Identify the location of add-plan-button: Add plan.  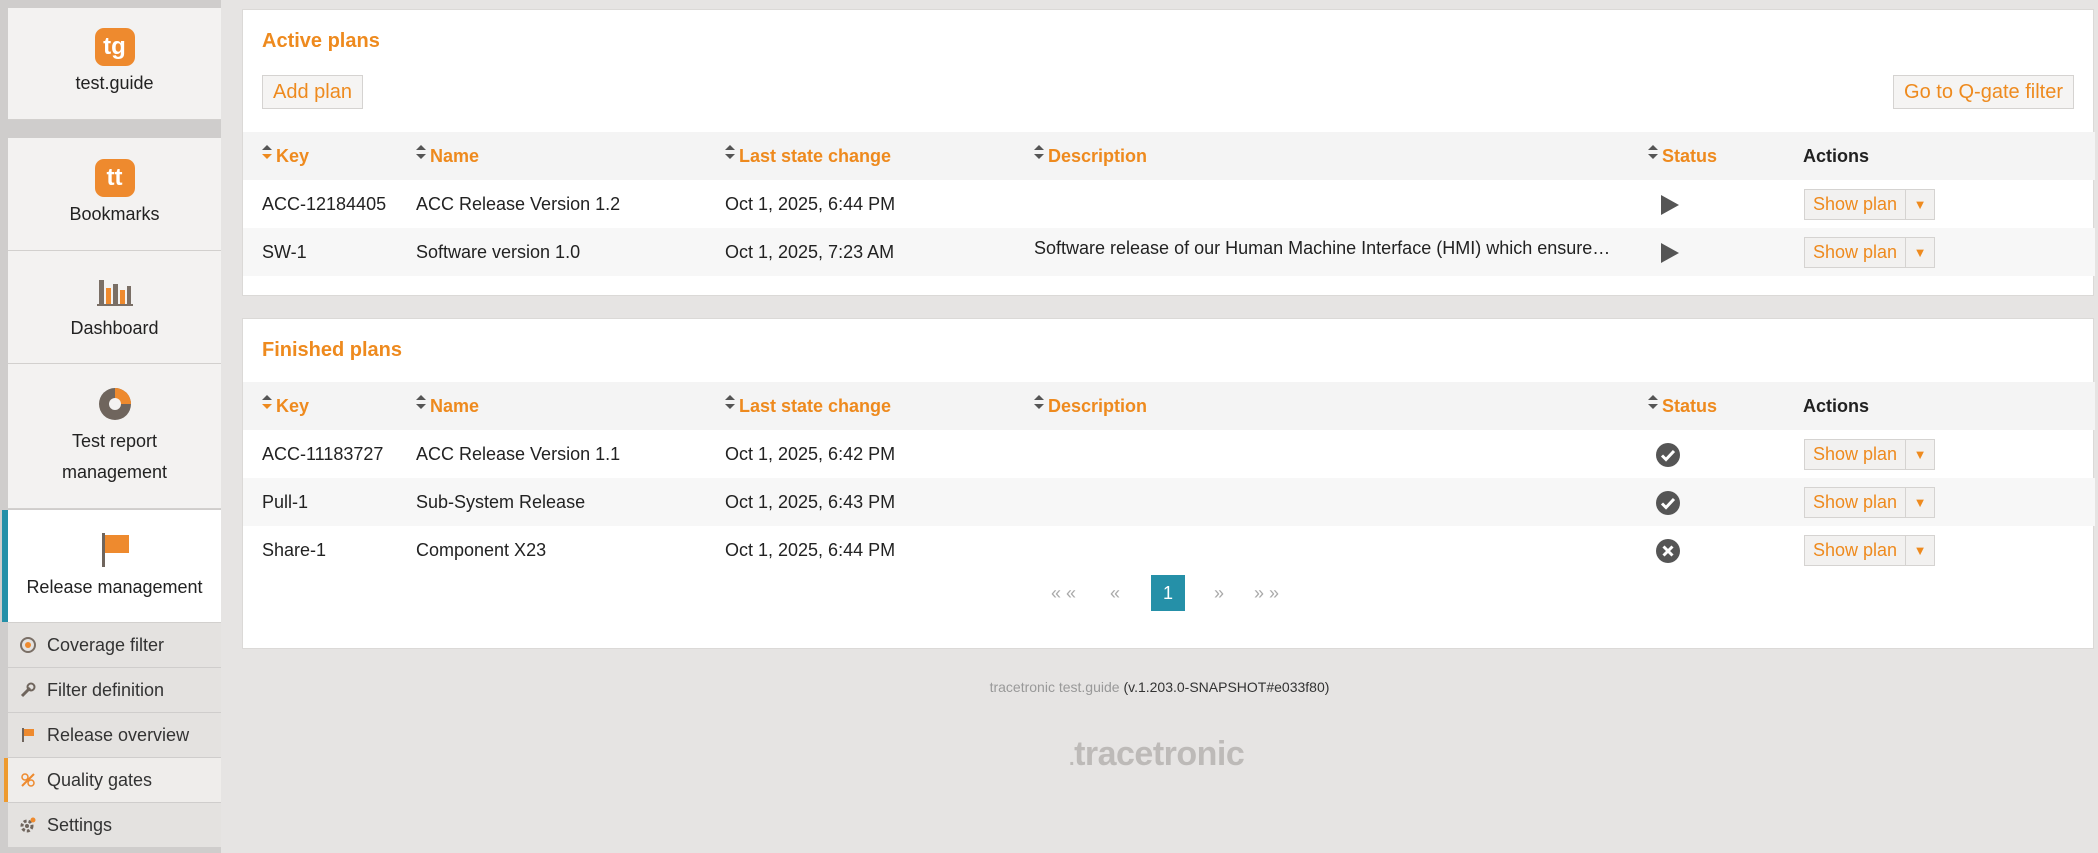
(312, 92).